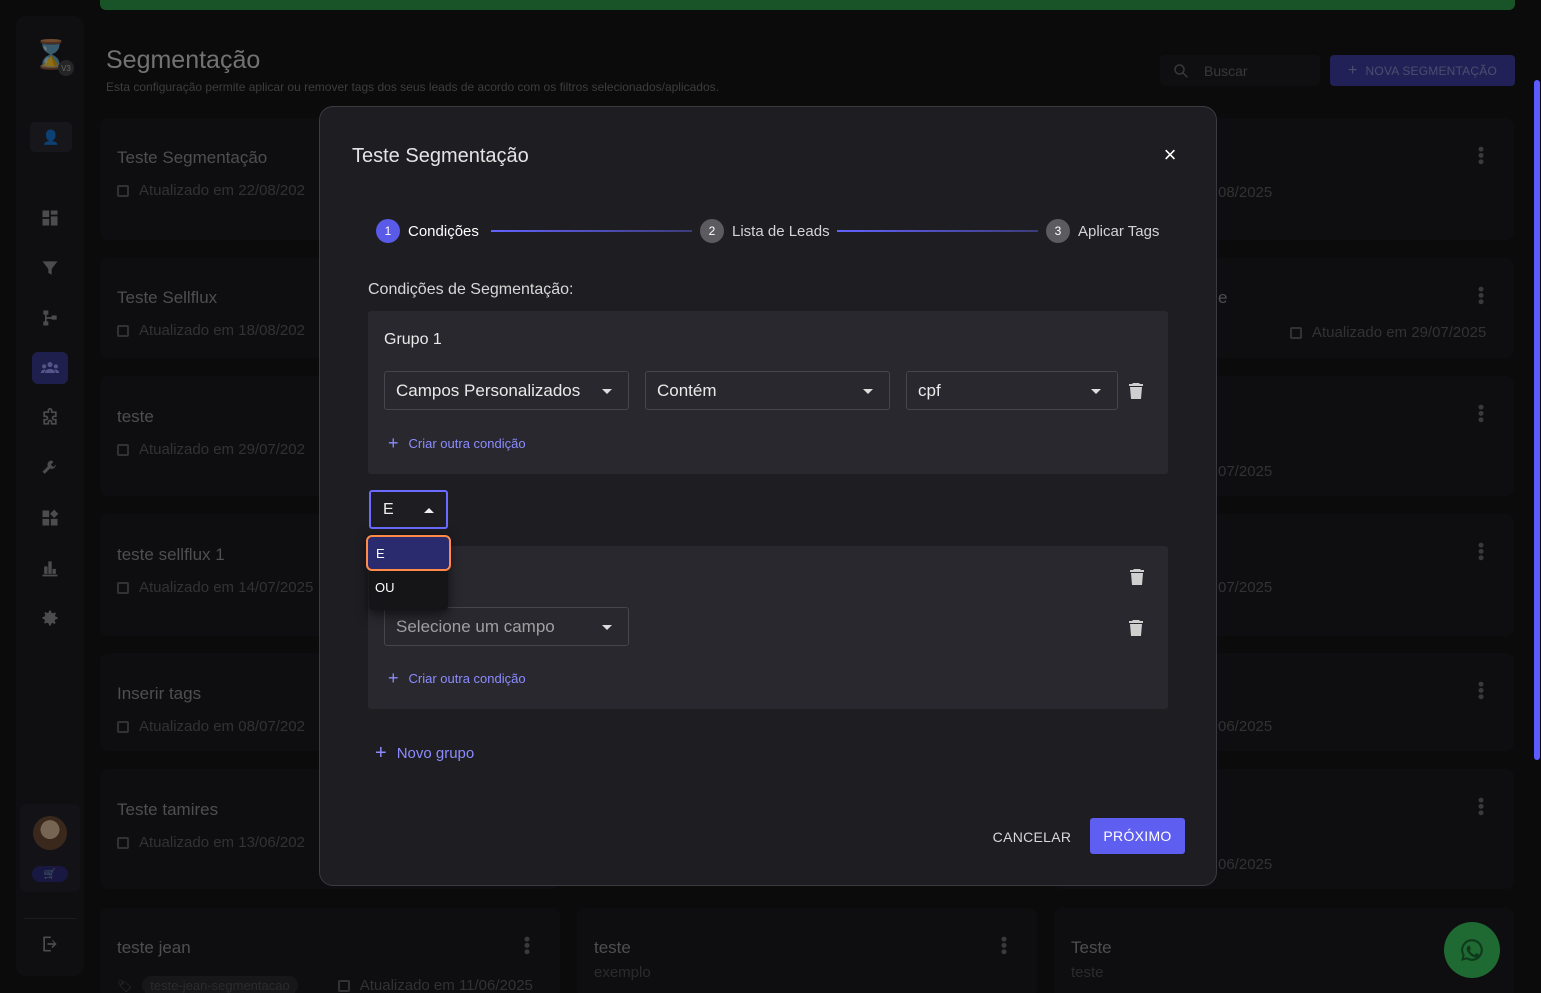  Describe the element at coordinates (1032, 837) in the screenshot. I see `cancel-button: CANCELAR` at that location.